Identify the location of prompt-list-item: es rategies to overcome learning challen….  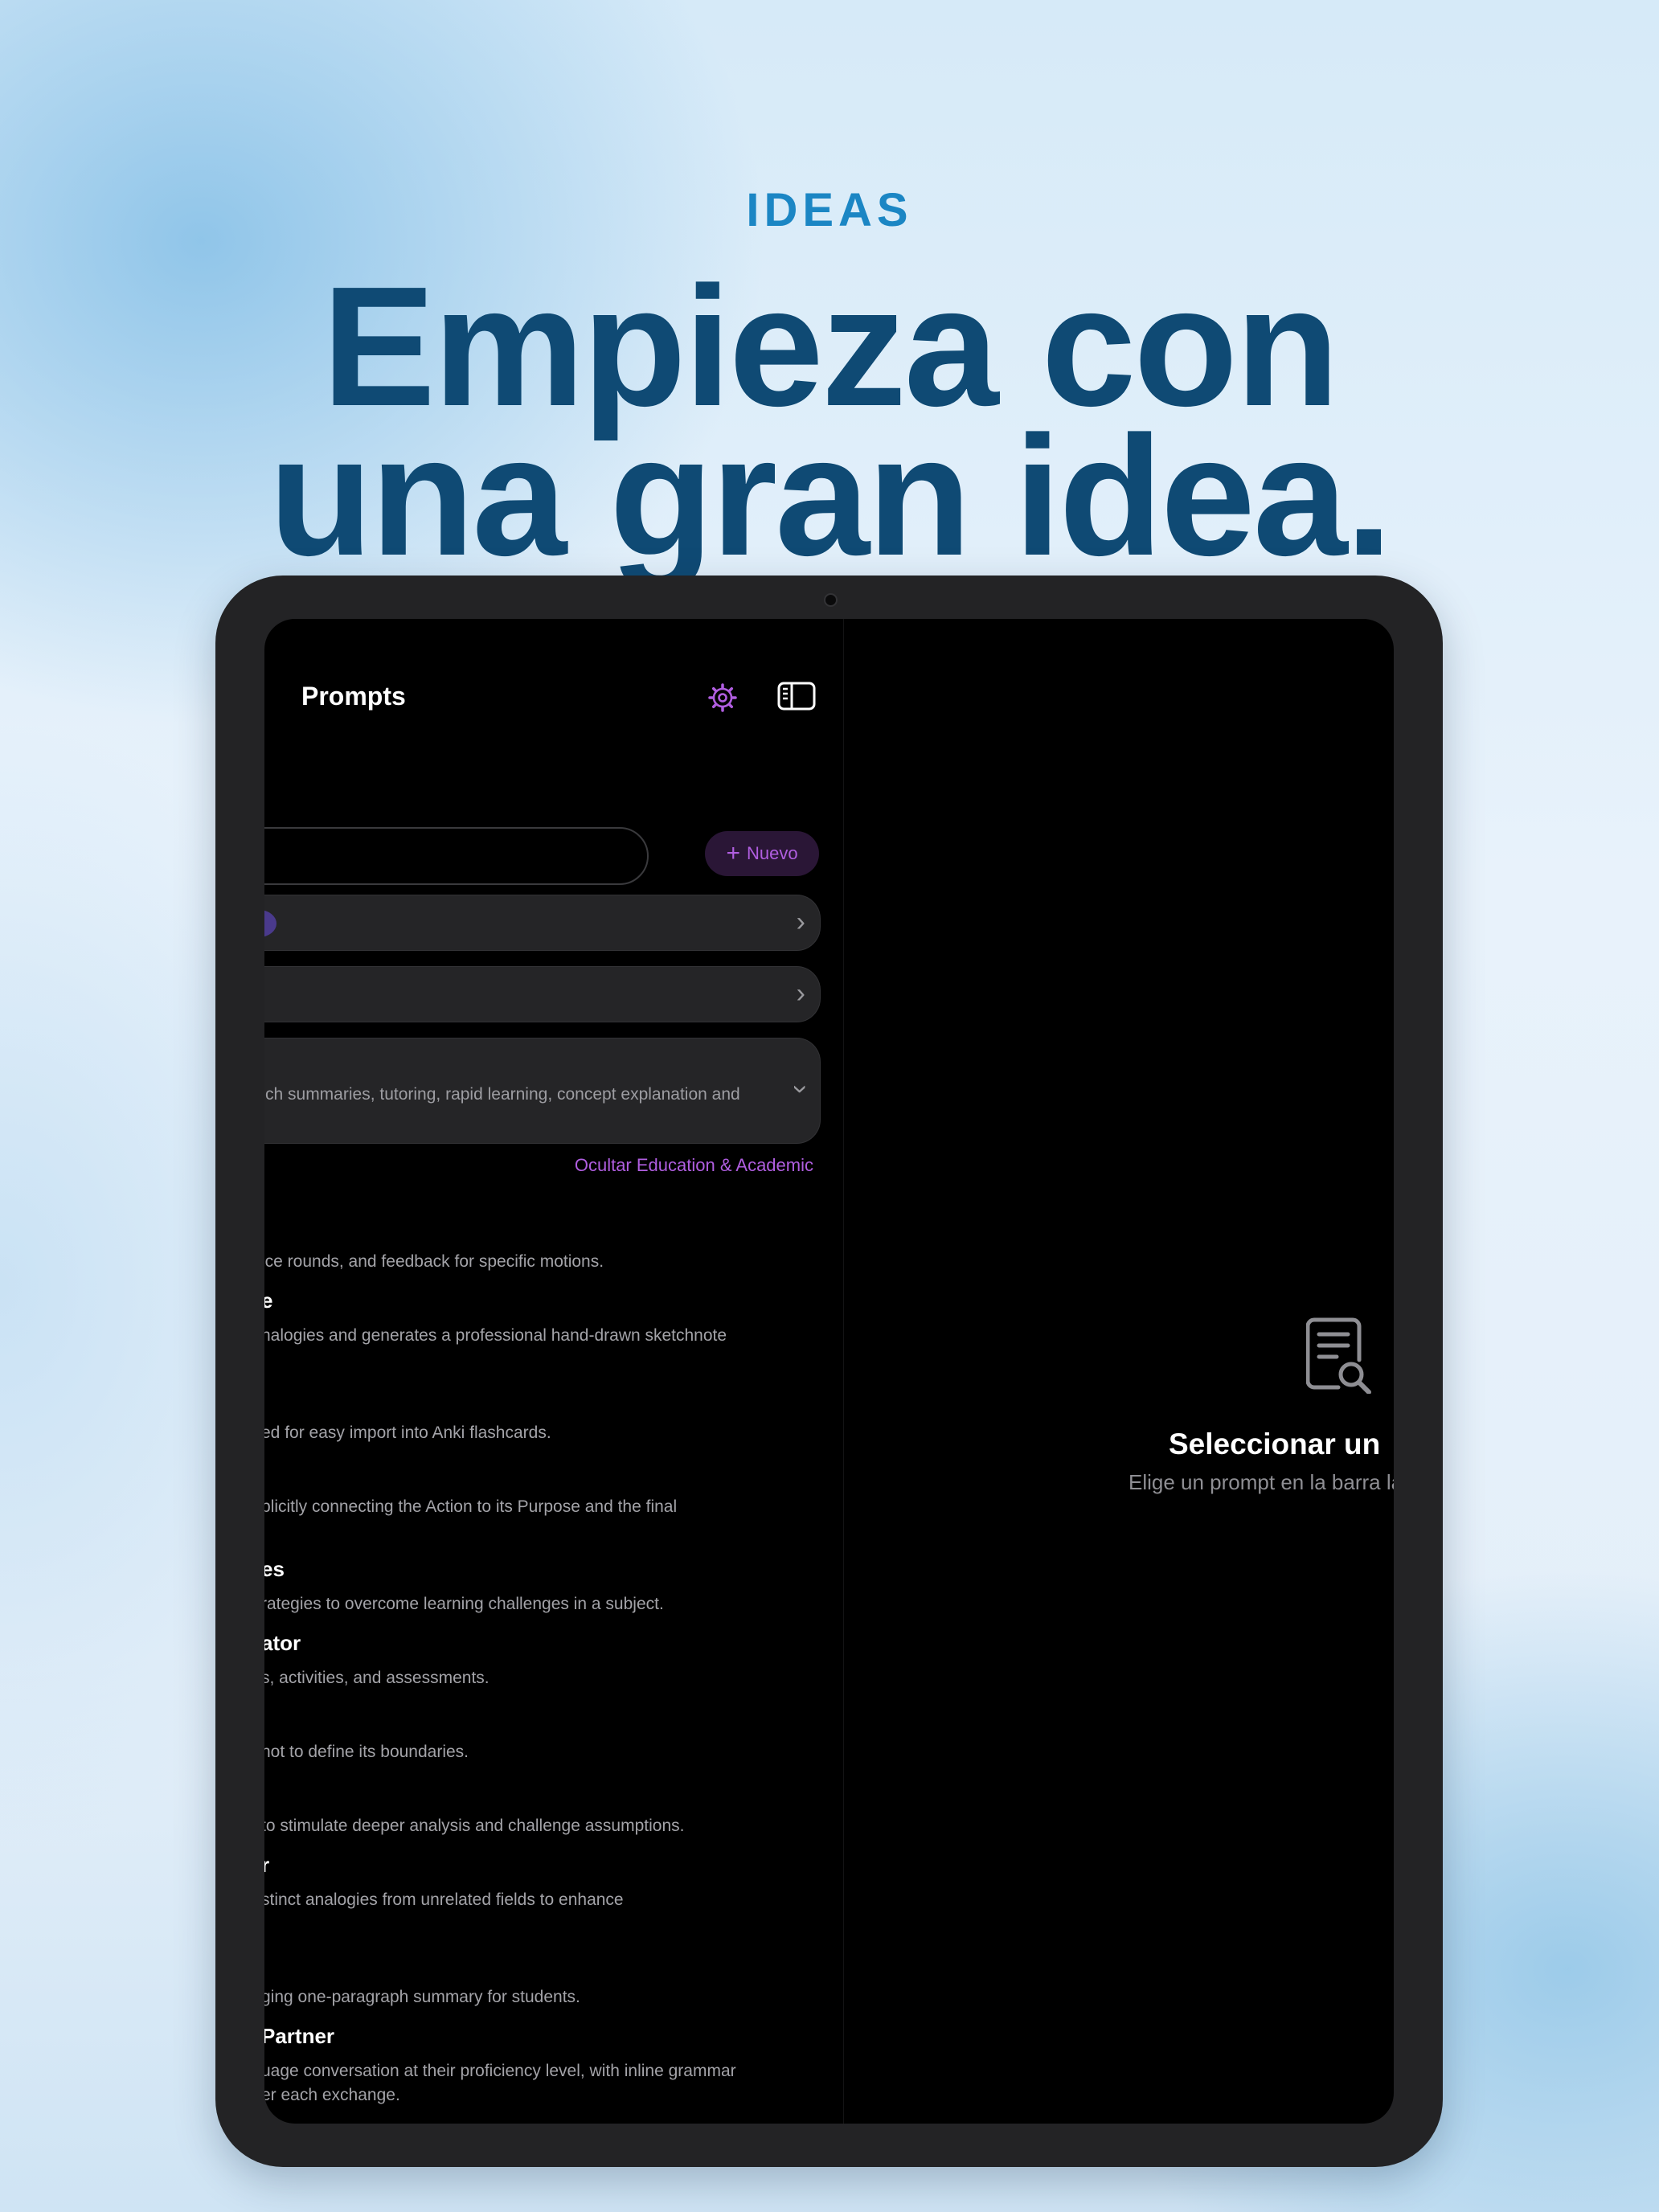
(552, 1586).